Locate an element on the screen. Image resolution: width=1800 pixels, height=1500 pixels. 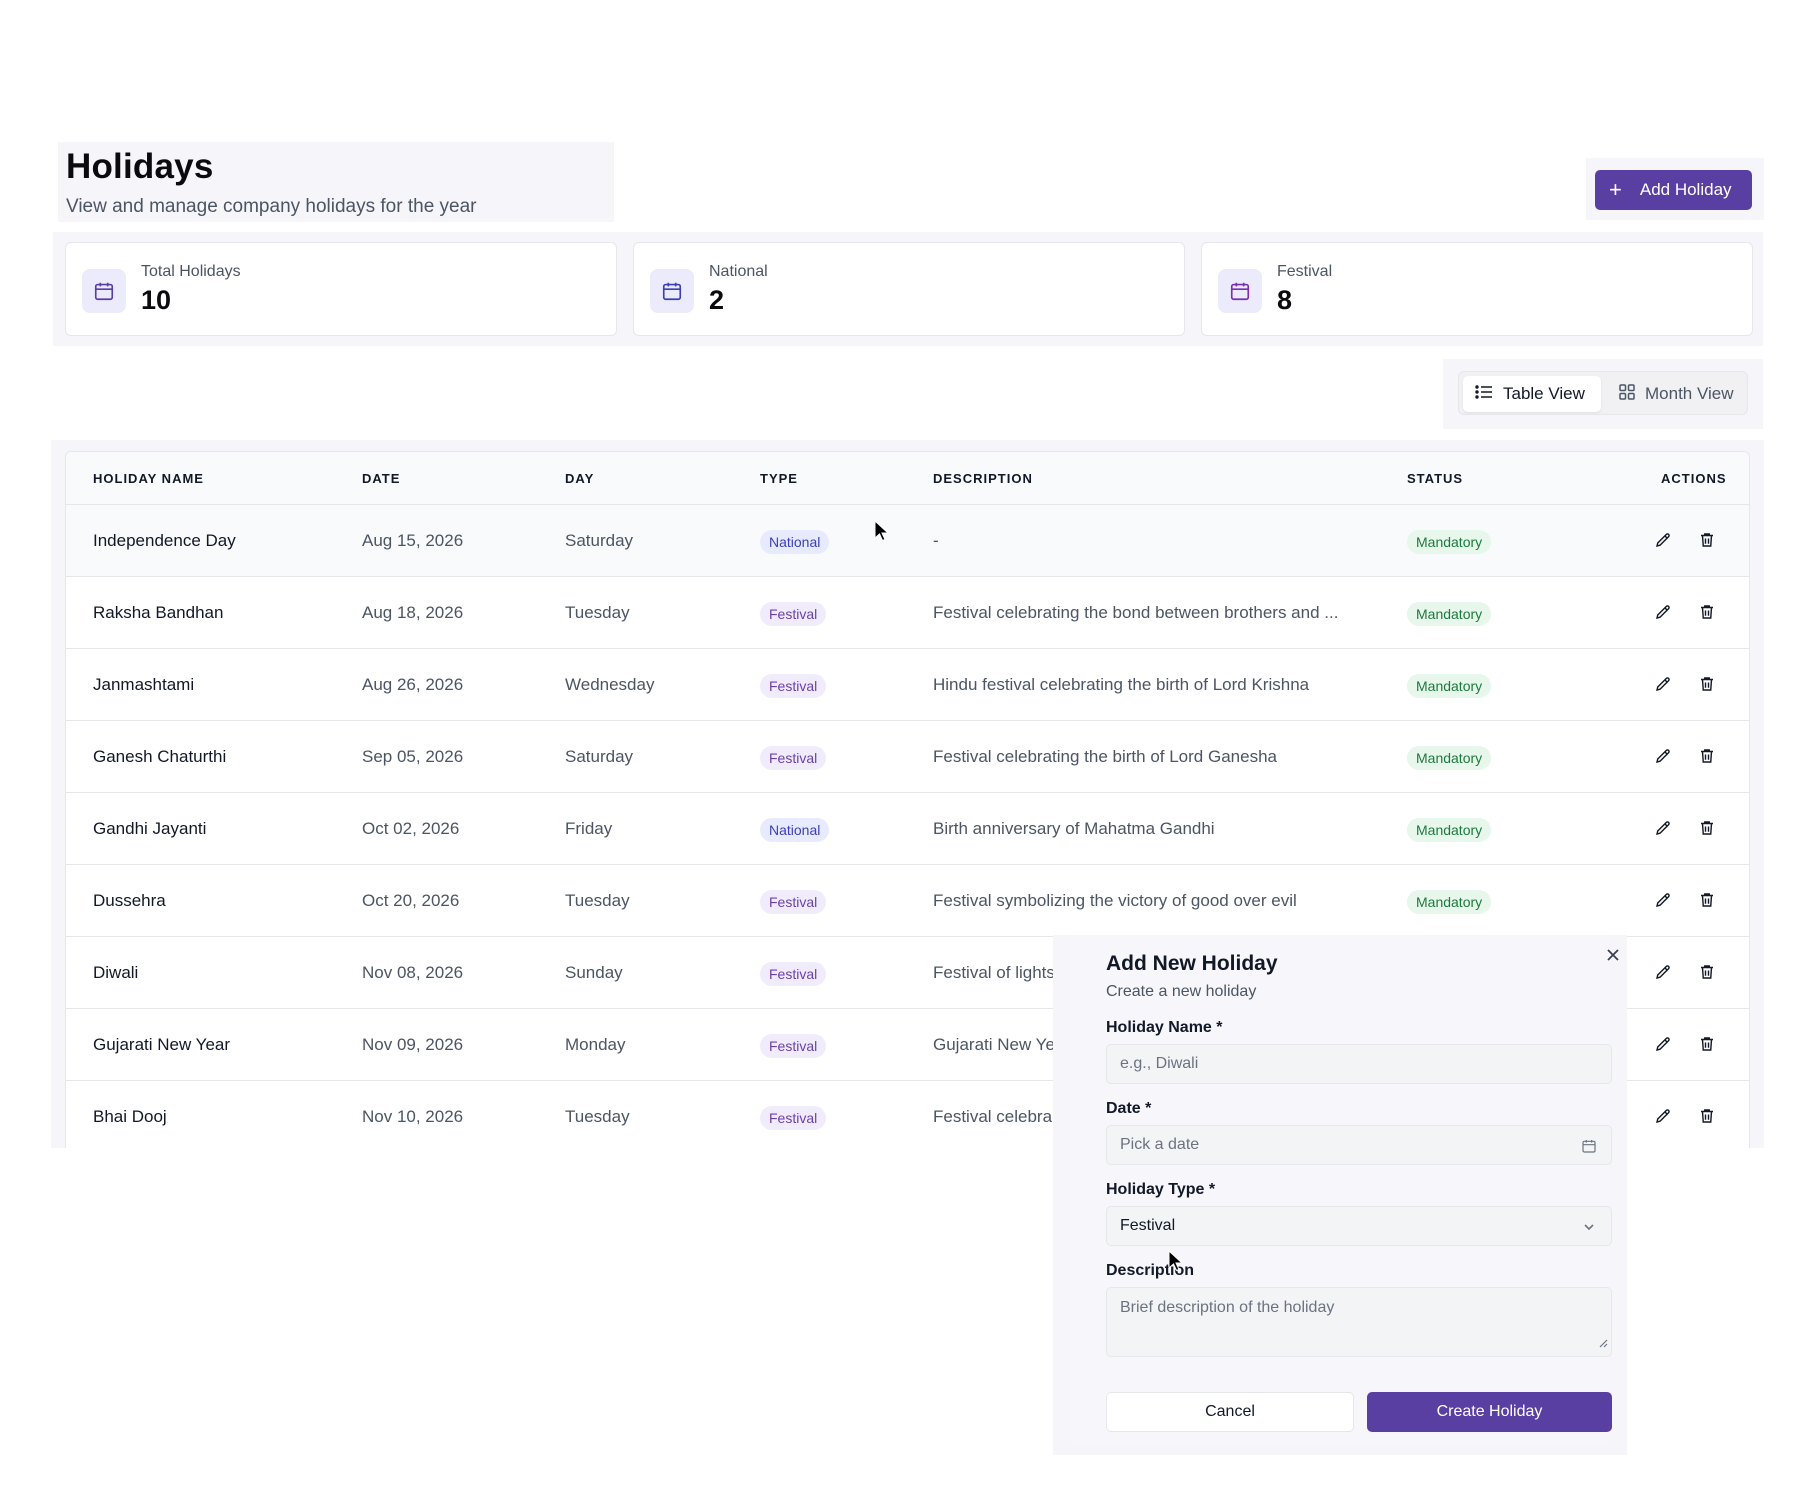
column-header-description: DESCRIPTION is located at coordinates (983, 478).